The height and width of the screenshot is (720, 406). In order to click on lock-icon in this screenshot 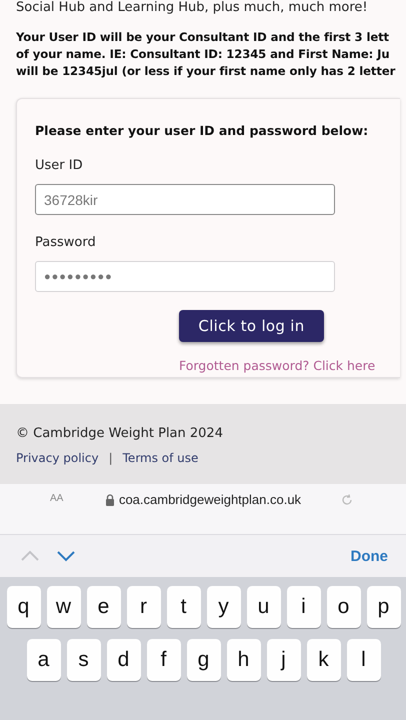, I will do `click(109, 500)`.